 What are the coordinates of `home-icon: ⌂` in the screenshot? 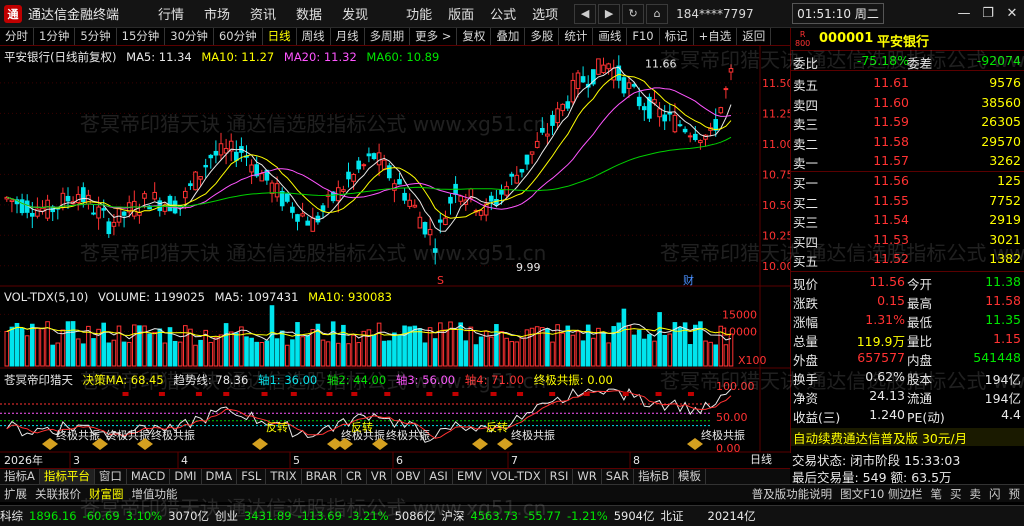 It's located at (657, 13).